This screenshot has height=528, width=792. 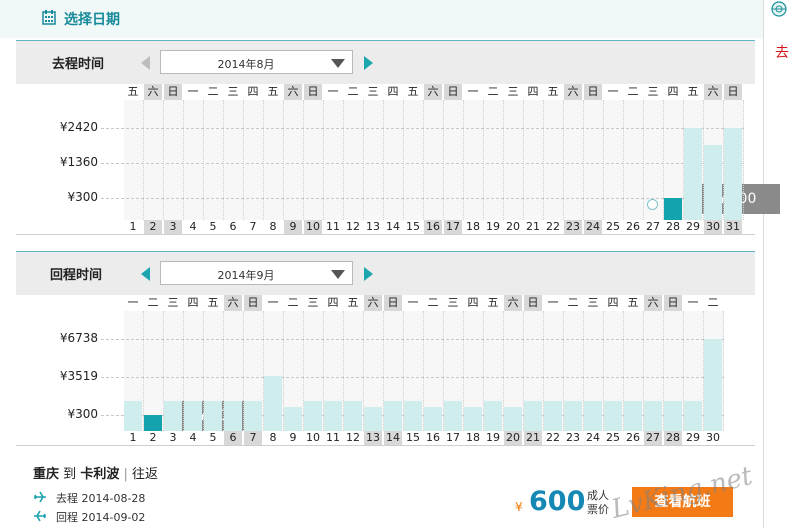 I want to click on outbound-day-label: 20, so click(x=513, y=227).